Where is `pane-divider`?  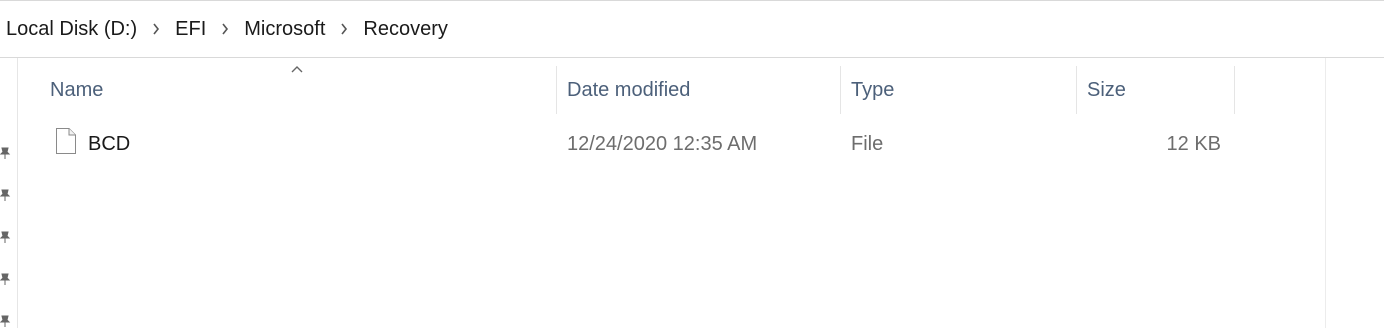
pane-divider is located at coordinates (1325, 193).